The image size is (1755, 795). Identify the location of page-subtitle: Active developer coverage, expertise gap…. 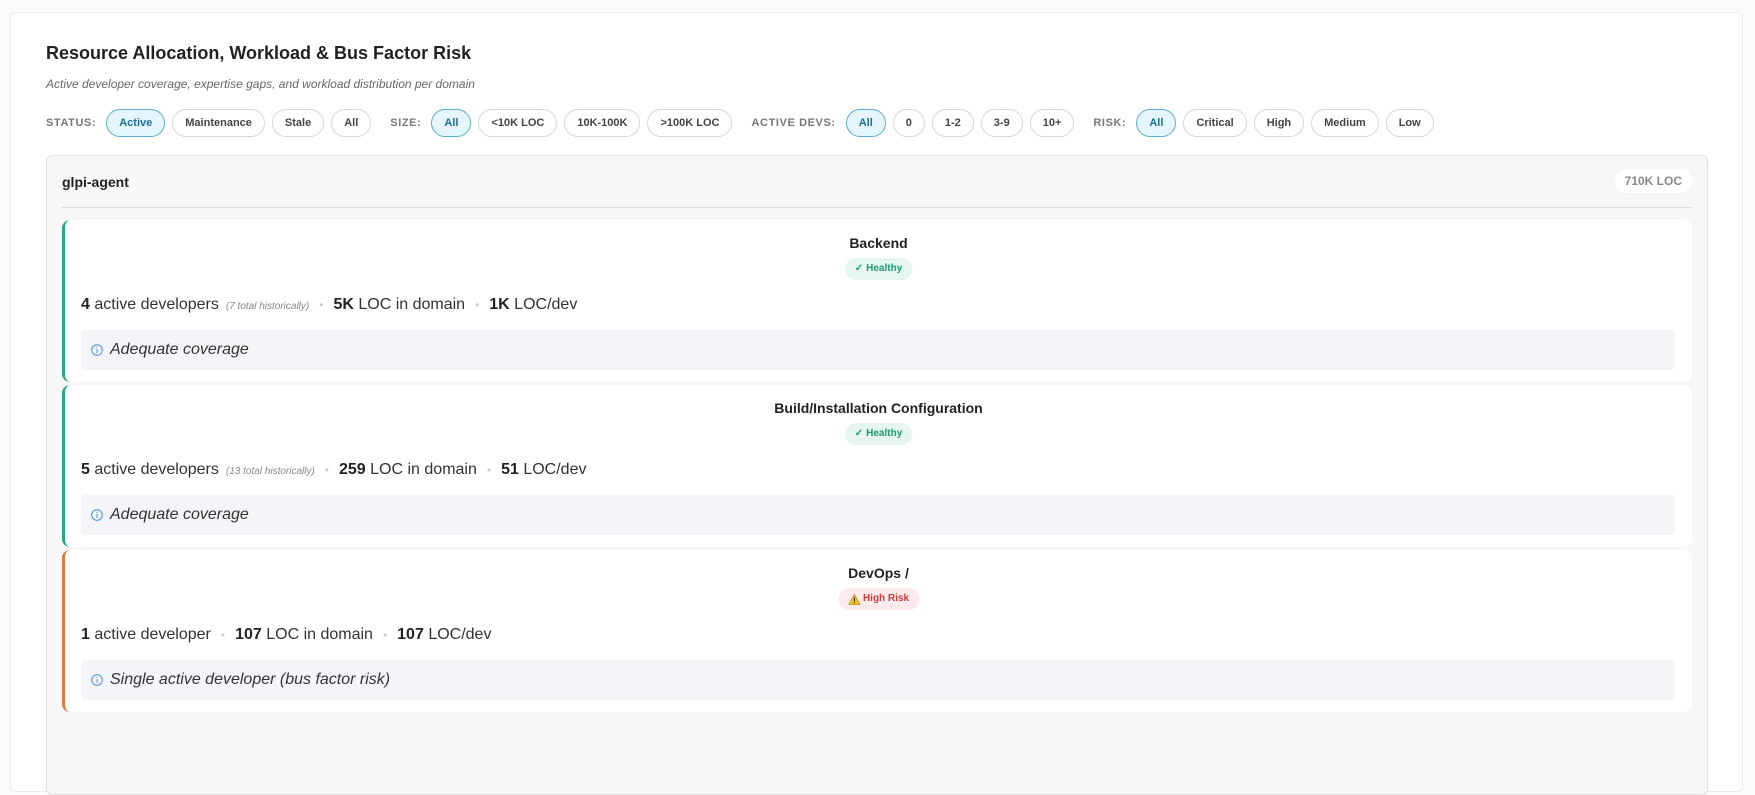
(260, 84).